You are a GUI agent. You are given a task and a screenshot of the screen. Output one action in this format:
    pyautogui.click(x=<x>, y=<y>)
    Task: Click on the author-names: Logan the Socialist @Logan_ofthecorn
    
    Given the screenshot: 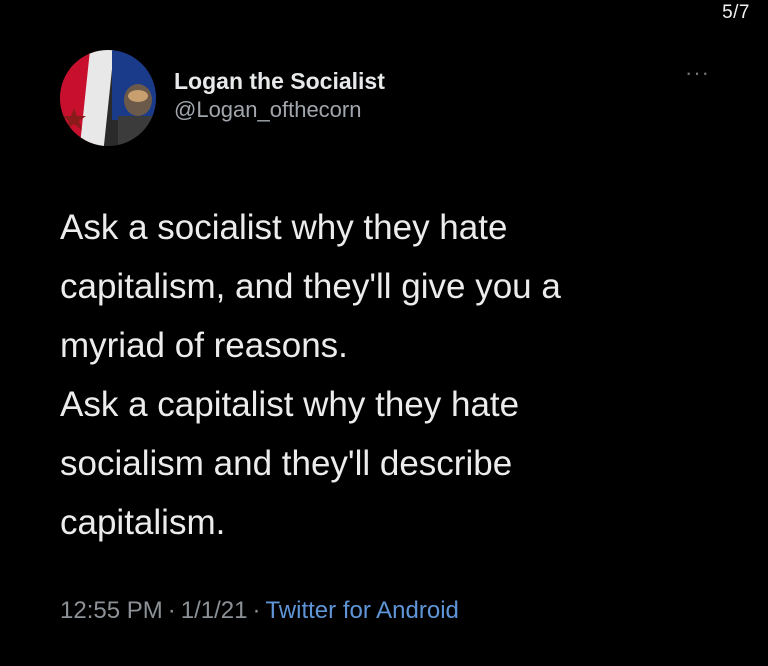 What is the action you would take?
    pyautogui.click(x=279, y=95)
    